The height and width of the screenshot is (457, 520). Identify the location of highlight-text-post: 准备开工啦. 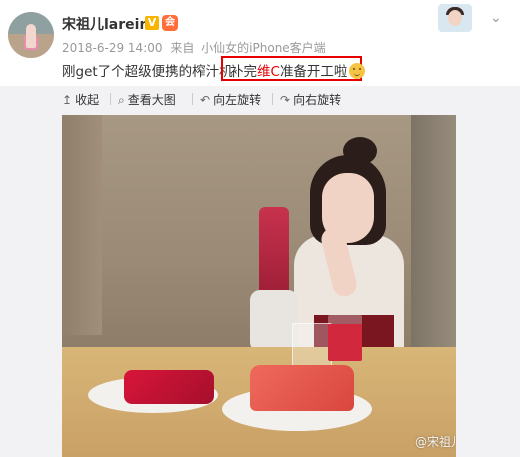
(313, 72).